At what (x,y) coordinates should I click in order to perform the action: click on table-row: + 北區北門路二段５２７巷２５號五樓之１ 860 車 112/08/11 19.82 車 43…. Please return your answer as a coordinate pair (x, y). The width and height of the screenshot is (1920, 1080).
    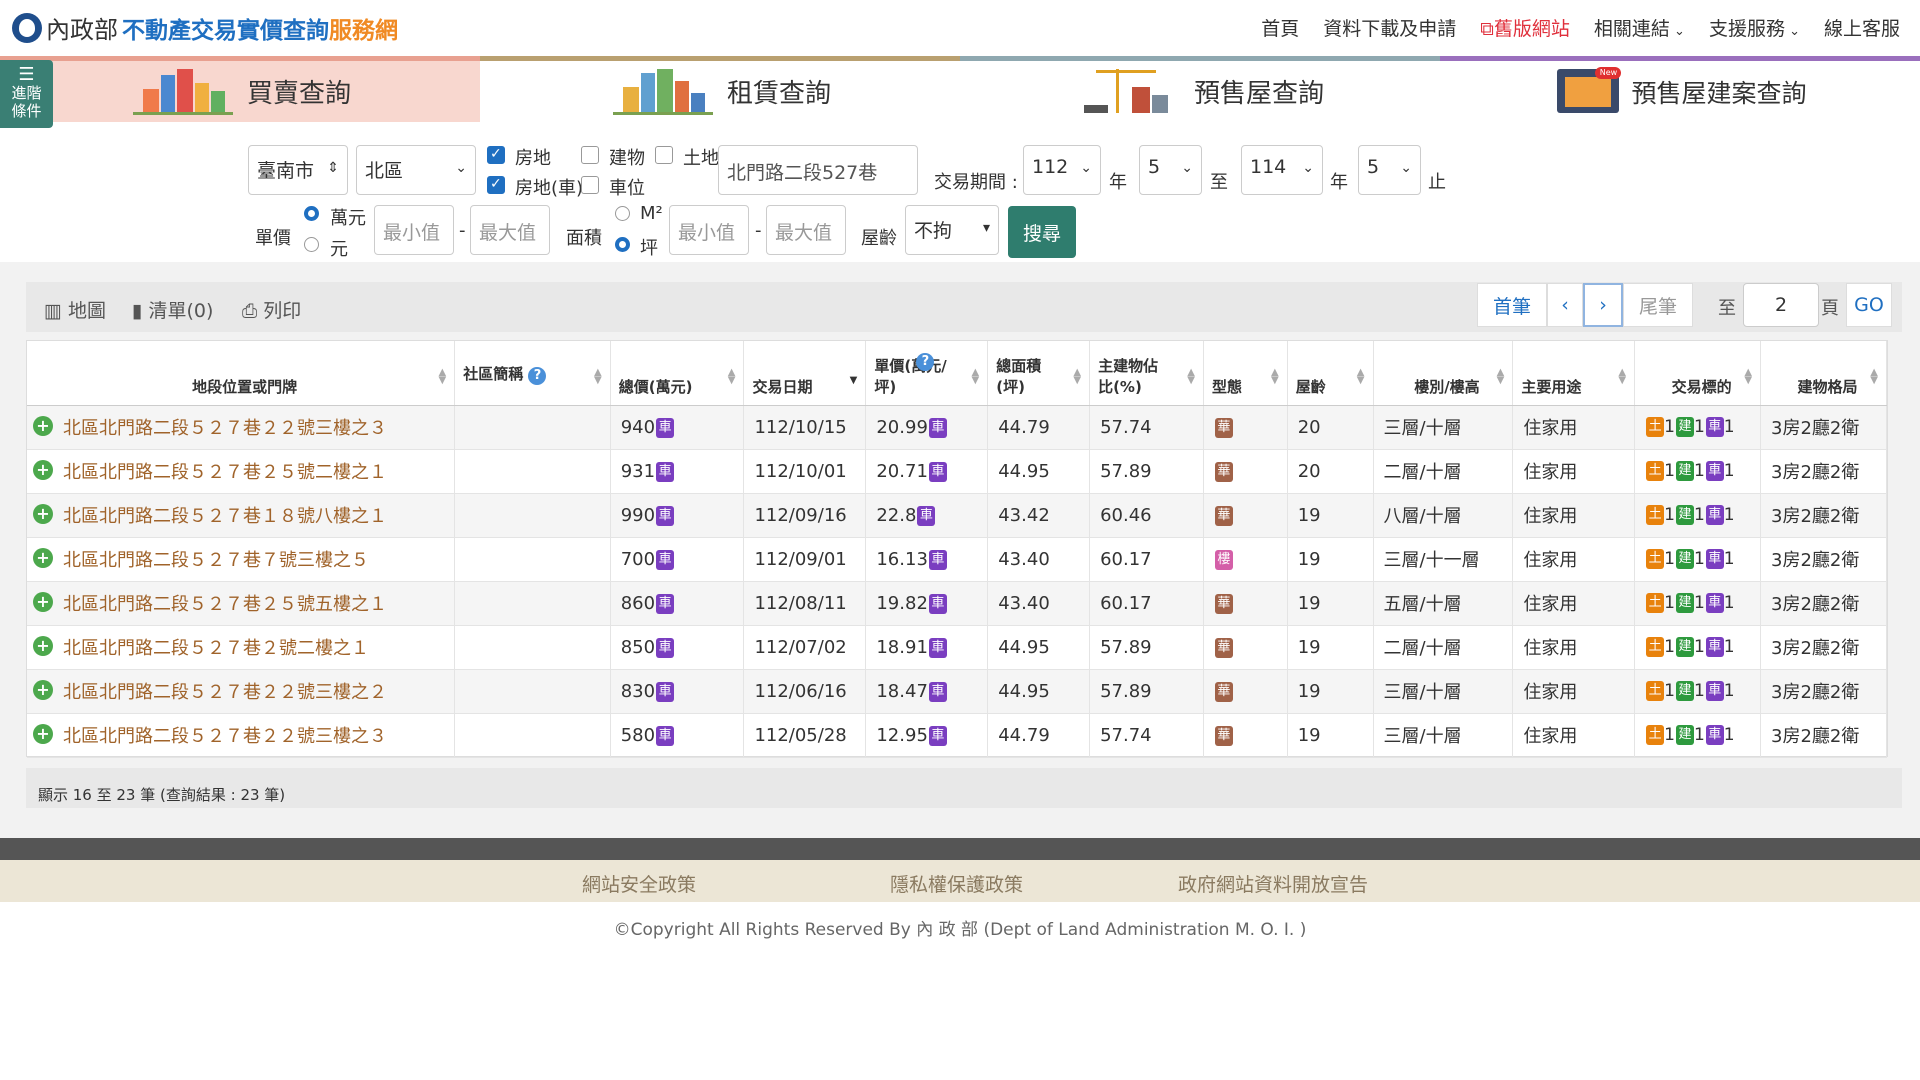
    Looking at the image, I should click on (957, 603).